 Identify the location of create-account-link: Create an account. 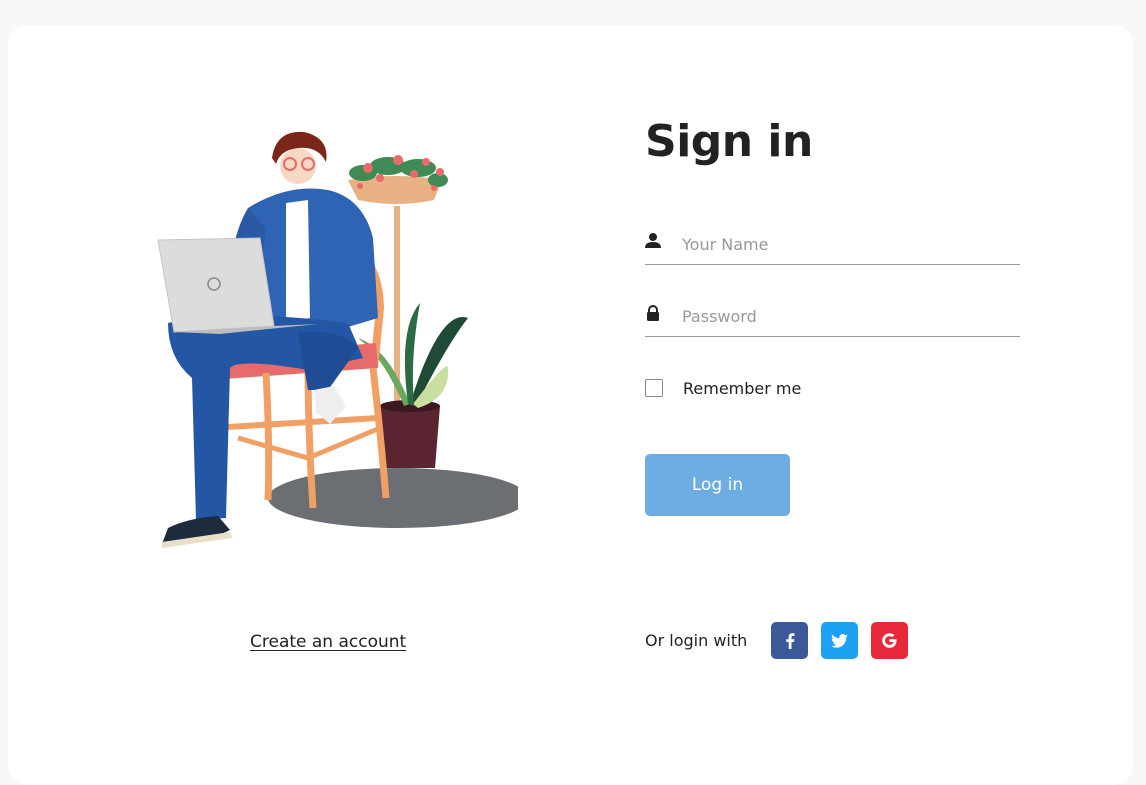
(328, 642).